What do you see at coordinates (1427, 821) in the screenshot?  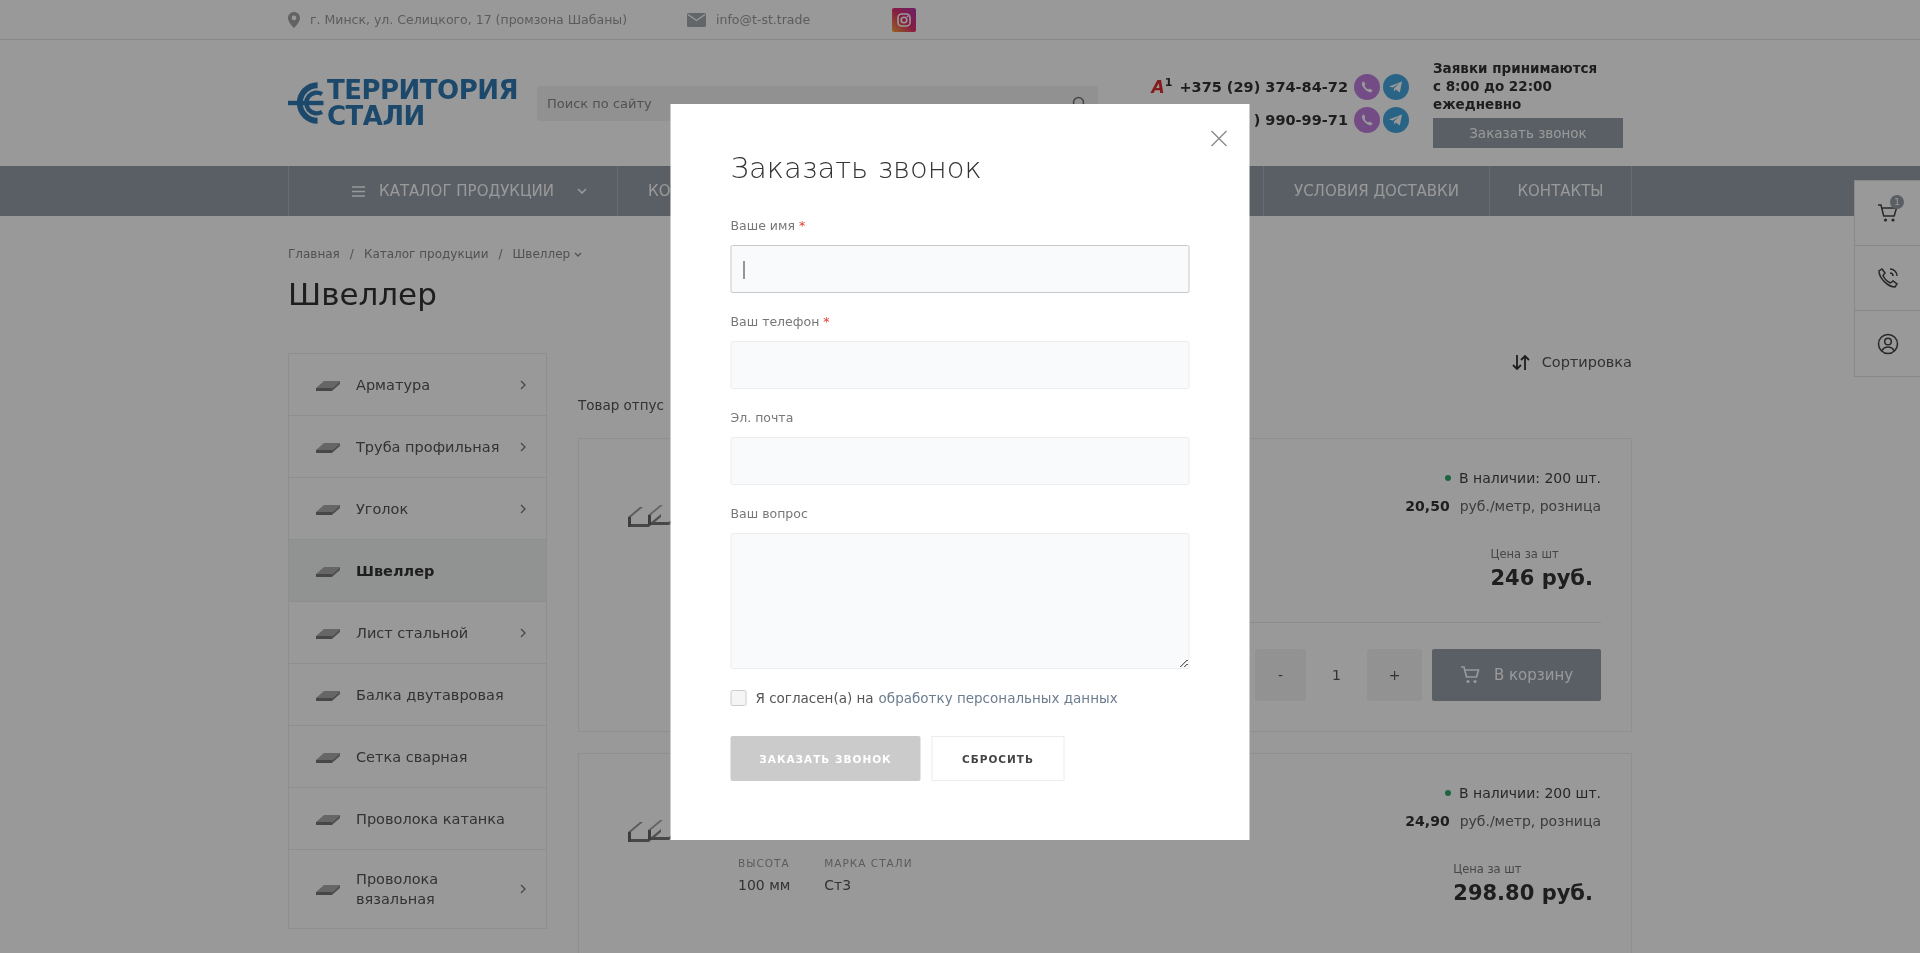 I see `price-per-meter: 24,90` at bounding box center [1427, 821].